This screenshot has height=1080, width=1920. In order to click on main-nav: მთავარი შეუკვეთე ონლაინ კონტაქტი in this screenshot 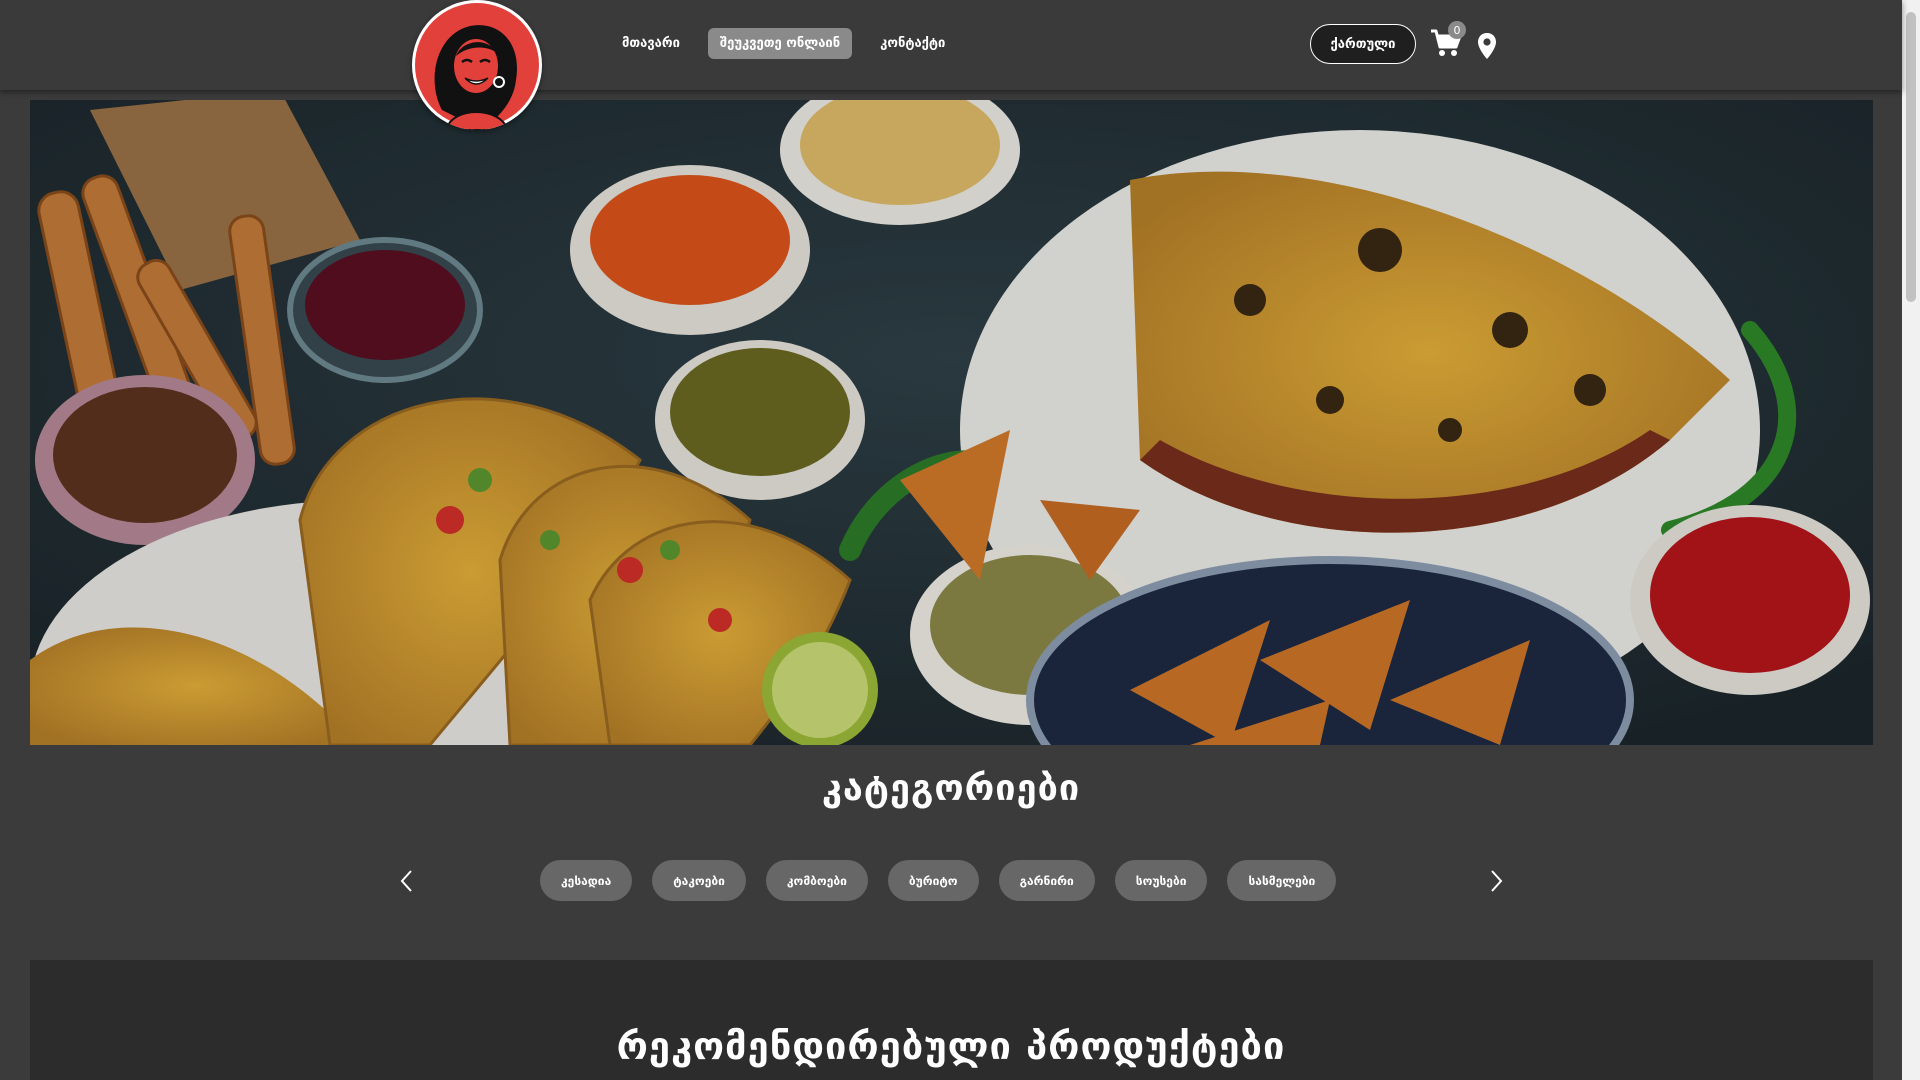, I will do `click(783, 43)`.